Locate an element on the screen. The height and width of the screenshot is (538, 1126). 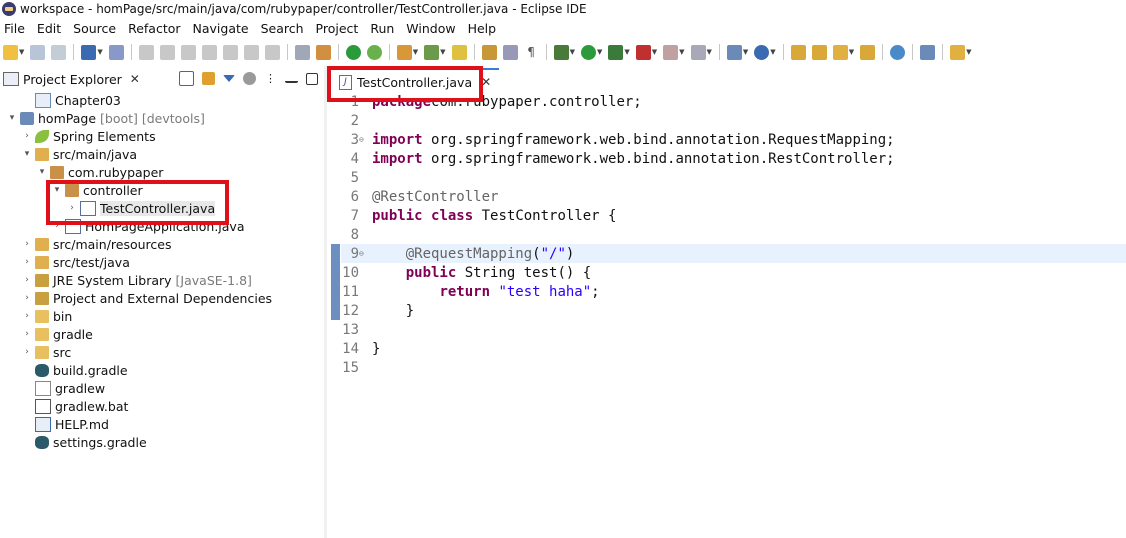
tree-item: › Project and External Dependencies is located at coordinates (162, 298).